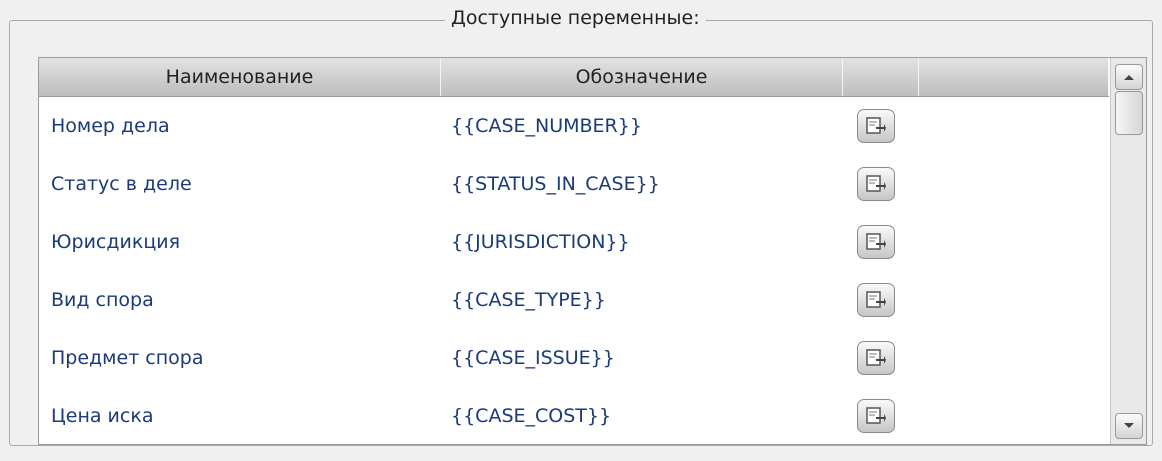 This screenshot has width=1162, height=461. Describe the element at coordinates (575, 18) in the screenshot. I see `groupbox-legend: Доступные переменные:` at that location.